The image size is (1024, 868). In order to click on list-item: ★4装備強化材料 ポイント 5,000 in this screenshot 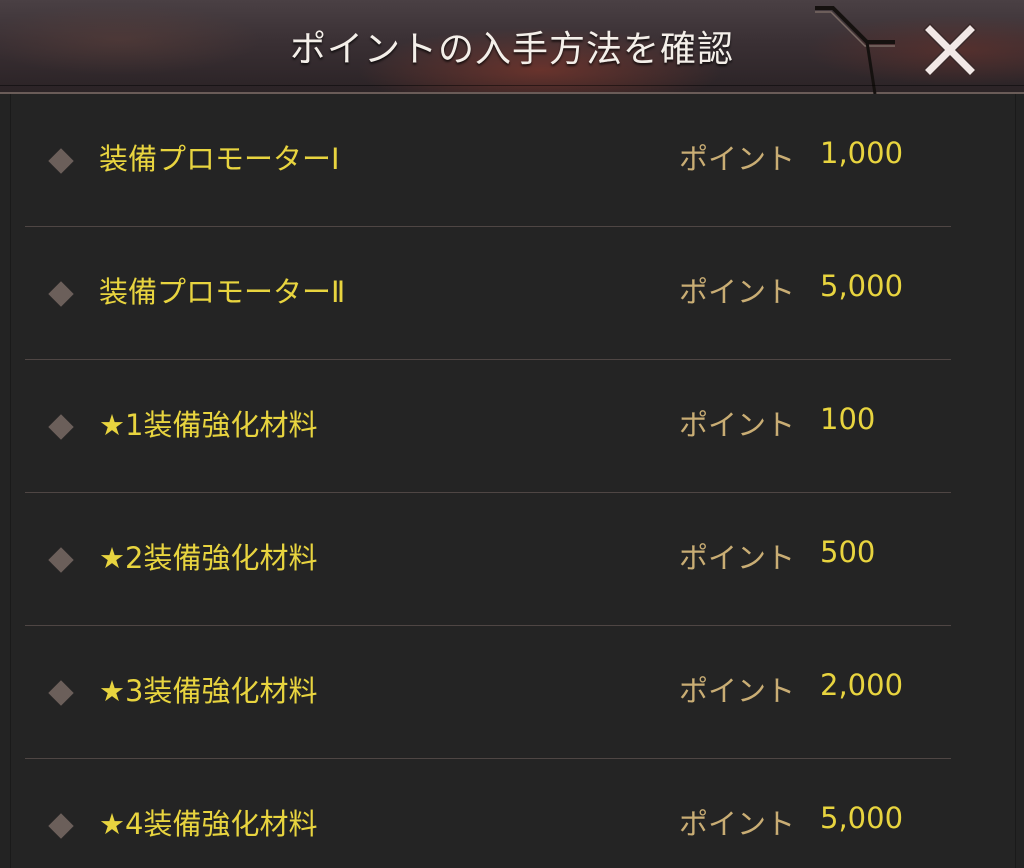, I will do `click(488, 813)`.